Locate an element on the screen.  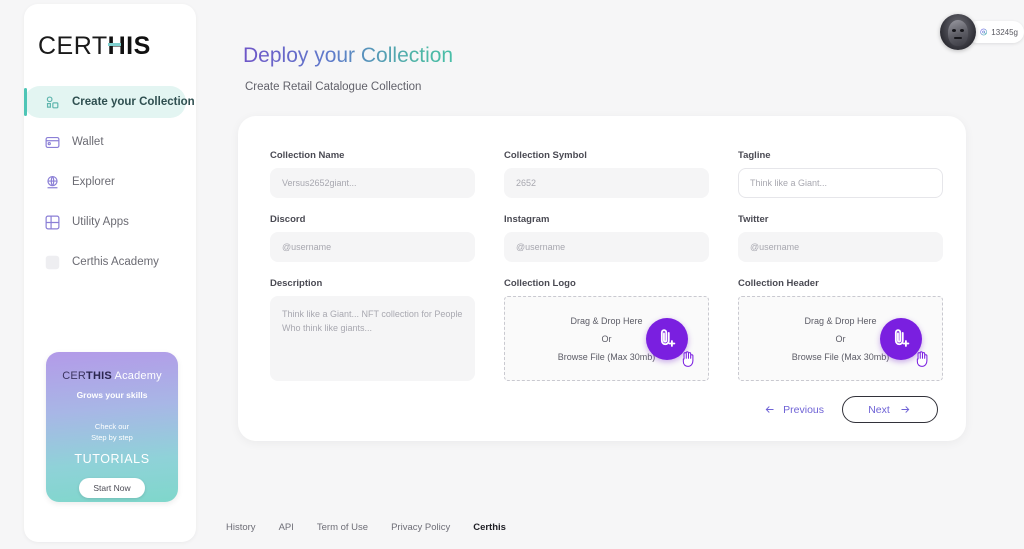
avatar is located at coordinates (958, 32).